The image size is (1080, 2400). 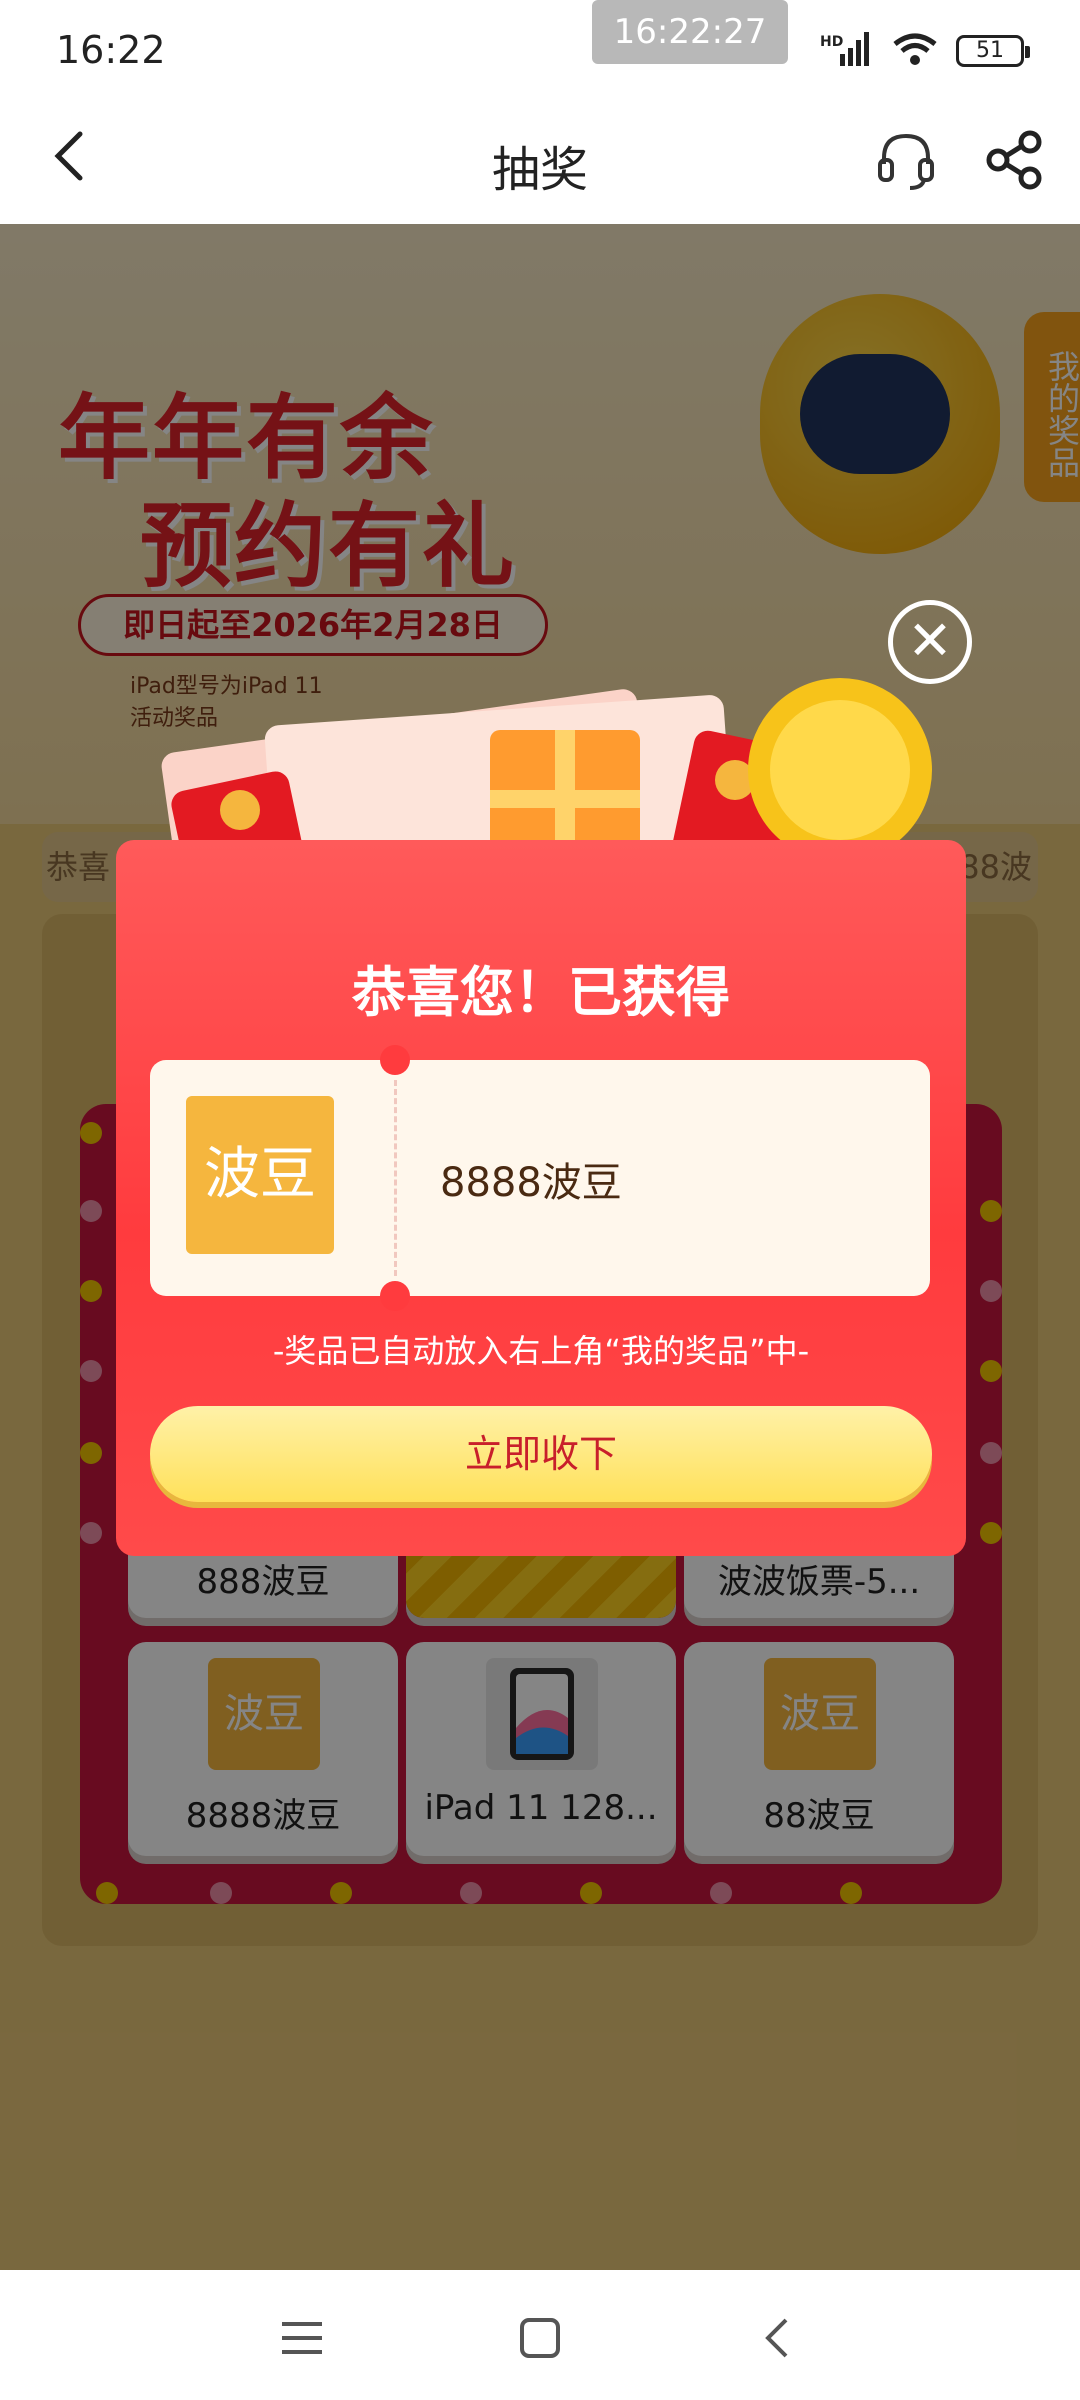 I want to click on battery-indicator: 51, so click(x=993, y=51).